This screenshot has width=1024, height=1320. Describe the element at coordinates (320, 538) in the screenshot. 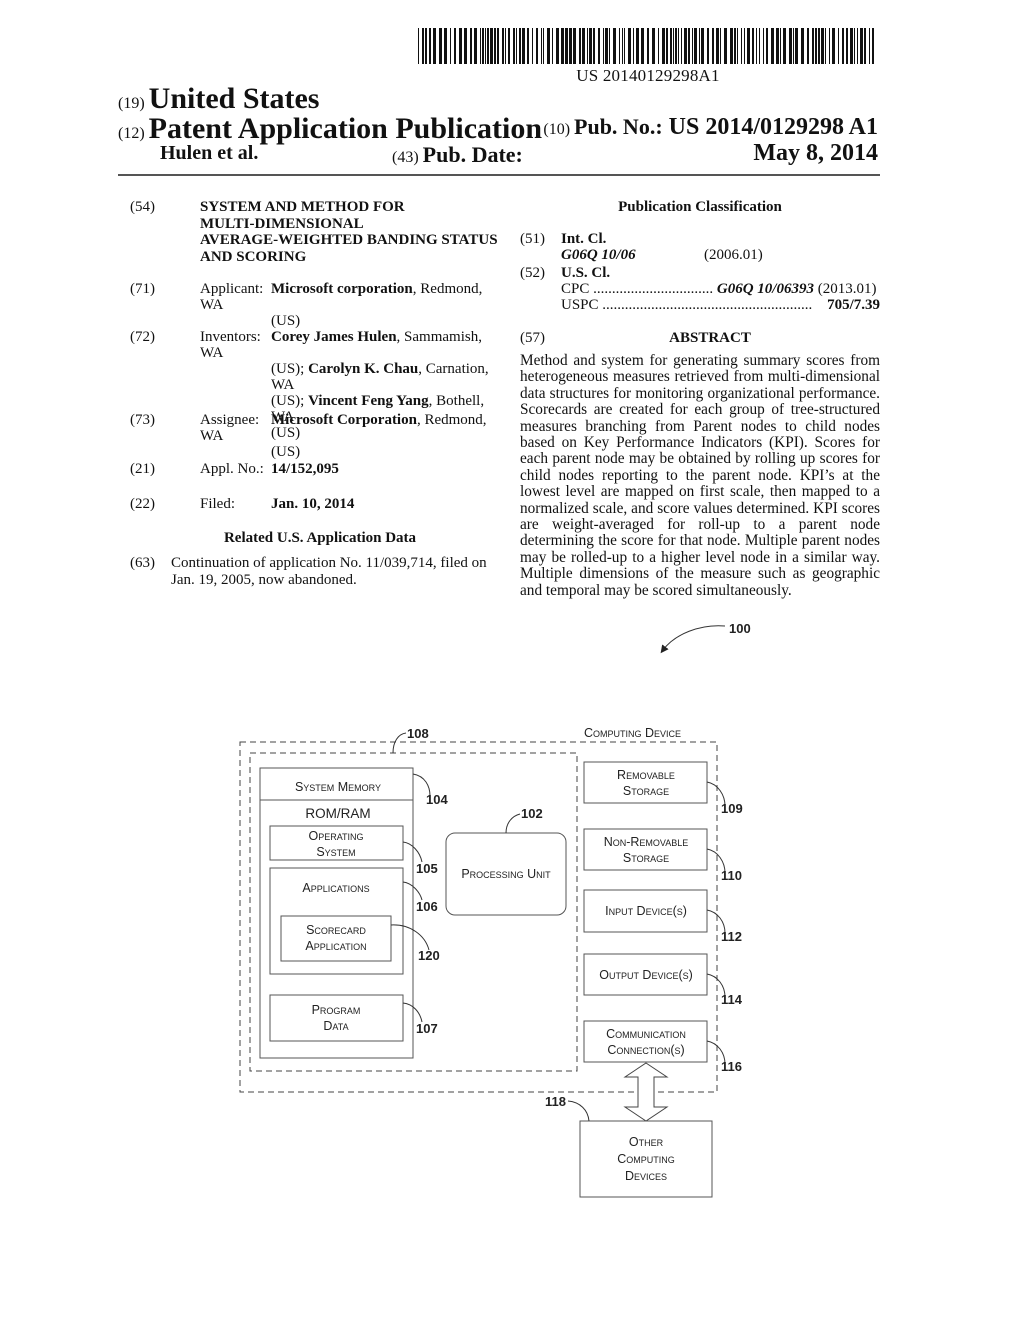

I see `related-data-heading: Related U.S. Application Data` at that location.